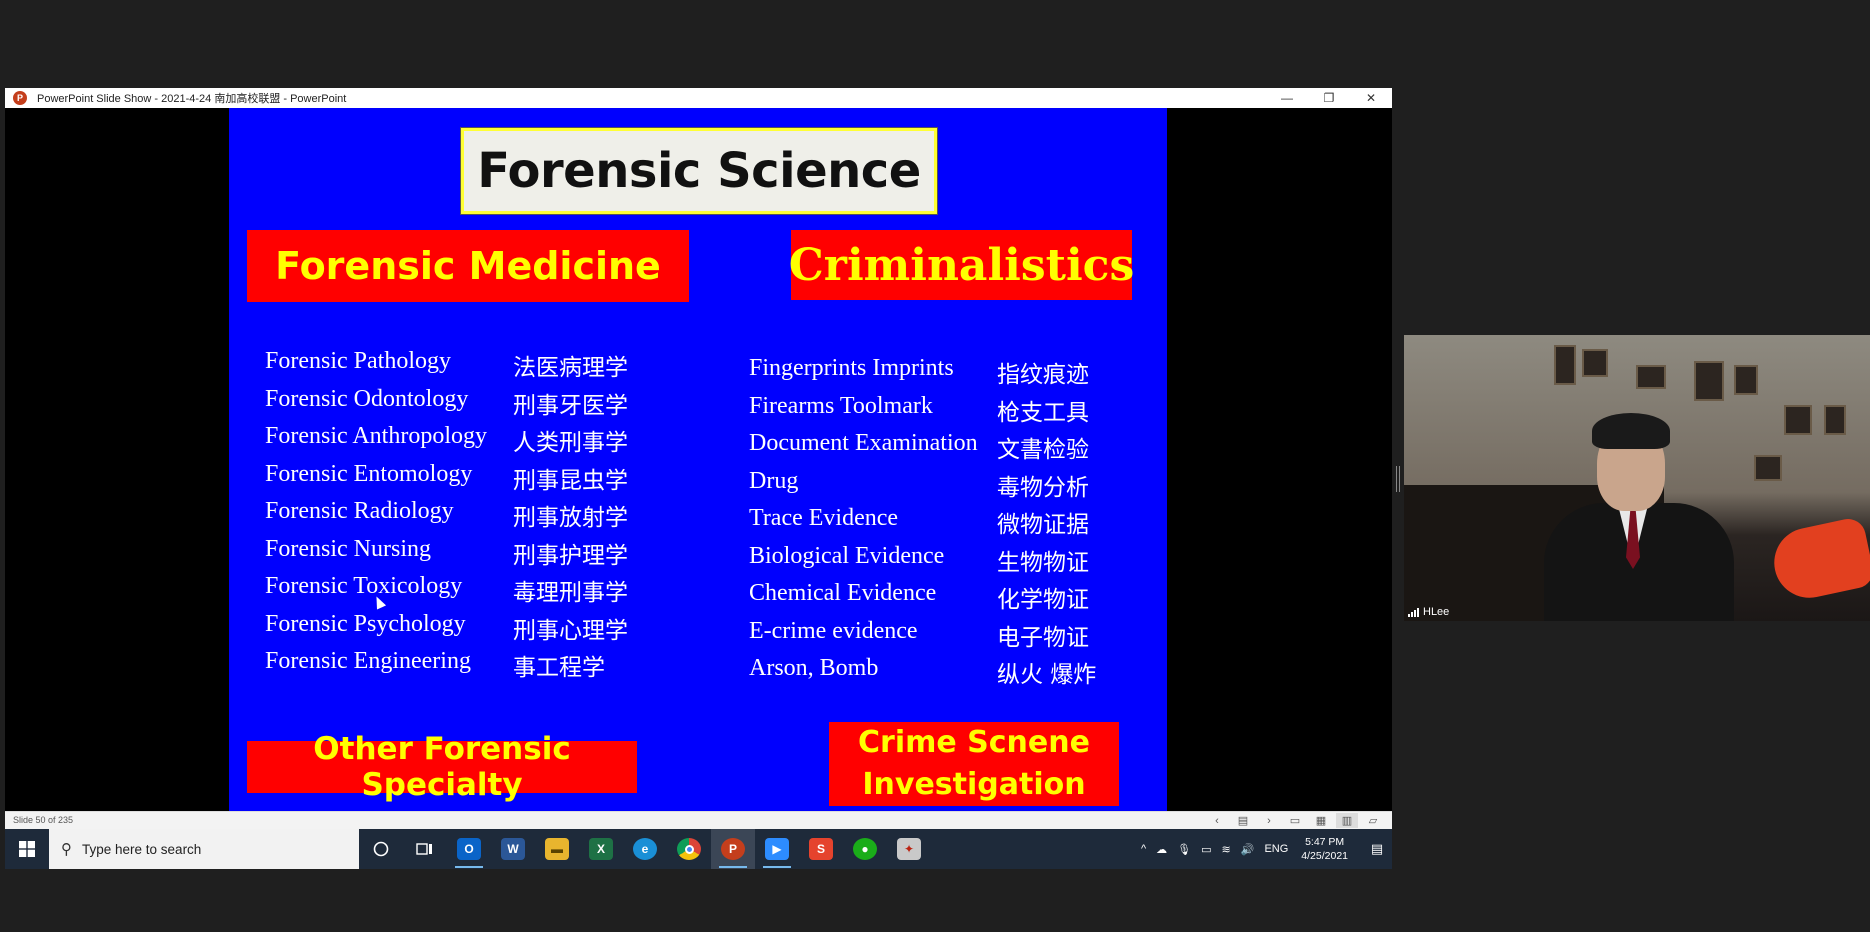 The image size is (1870, 932). Describe the element at coordinates (699, 171) in the screenshot. I see `slide-title: Forensic Science` at that location.